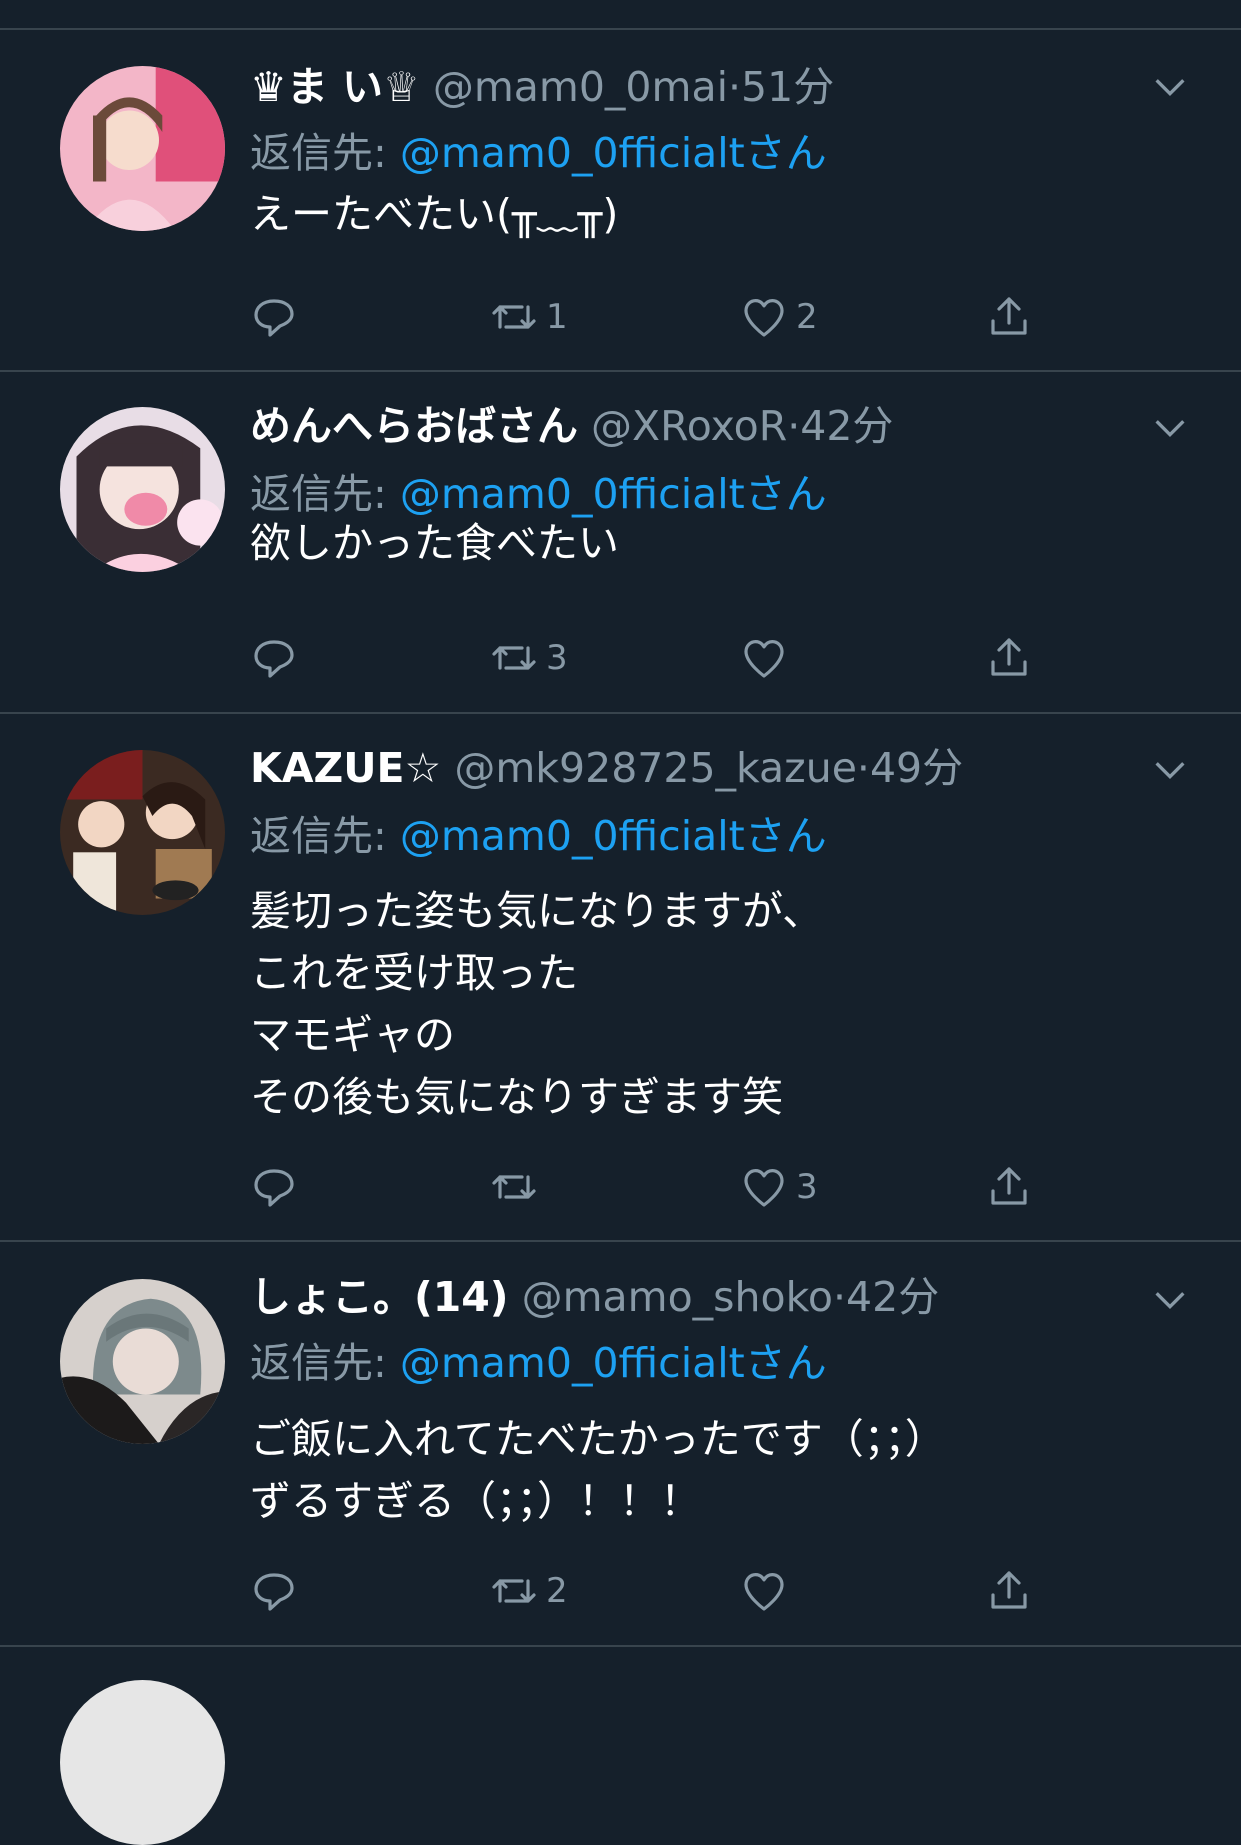 This screenshot has width=1241, height=1845. I want to click on tweet-text-line: ご飯に入れてたべたかったです（；；）, so click(598, 1439).